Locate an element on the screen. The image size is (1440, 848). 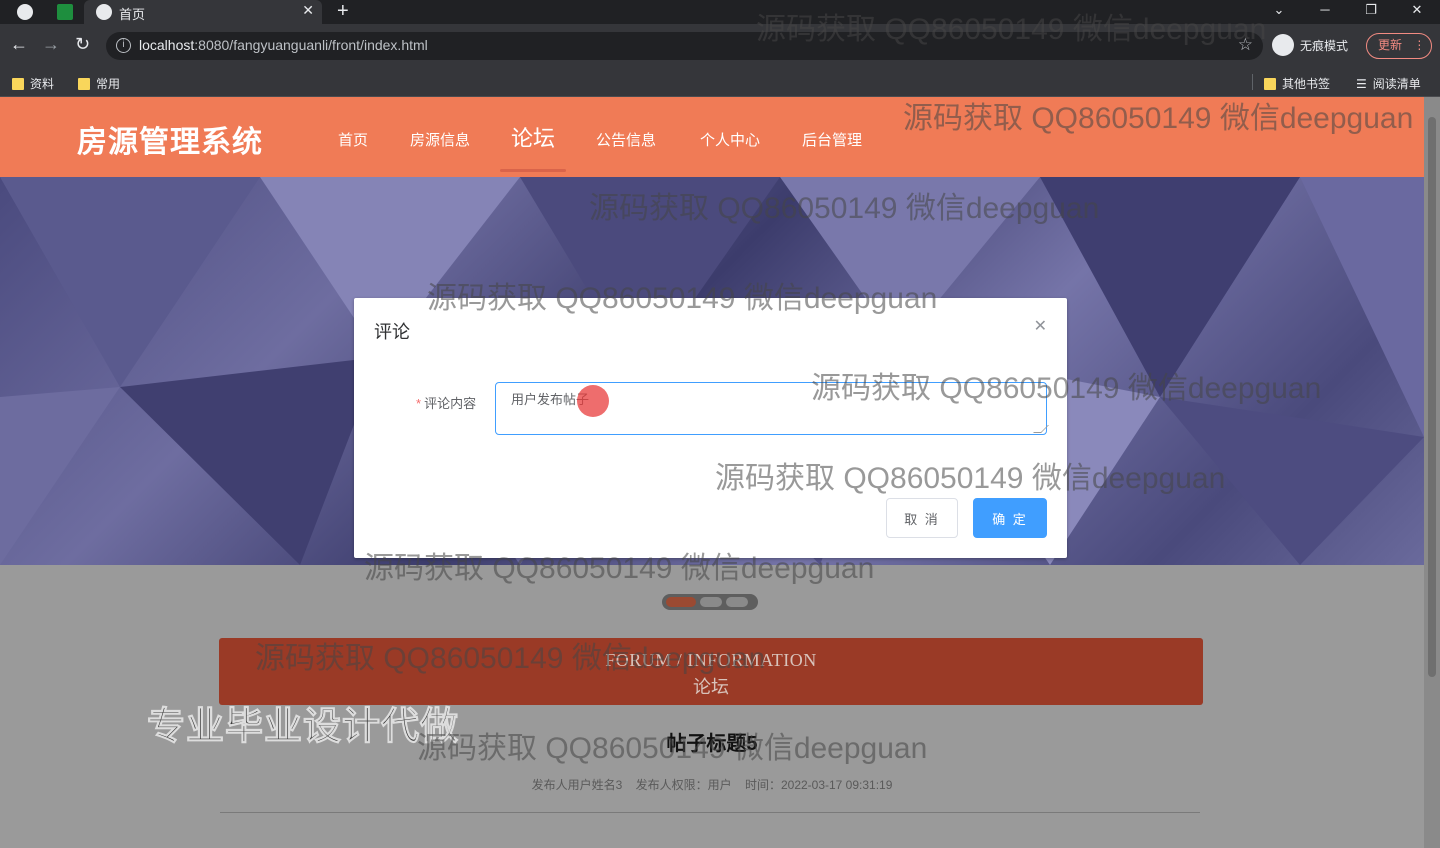
divider is located at coordinates (710, 812).